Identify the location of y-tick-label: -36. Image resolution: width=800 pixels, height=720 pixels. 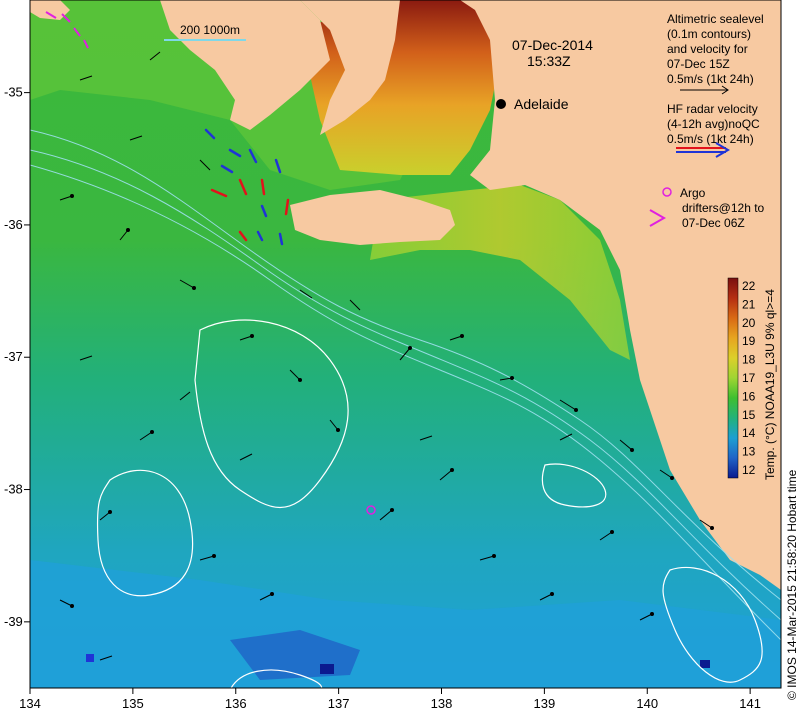
(13, 224).